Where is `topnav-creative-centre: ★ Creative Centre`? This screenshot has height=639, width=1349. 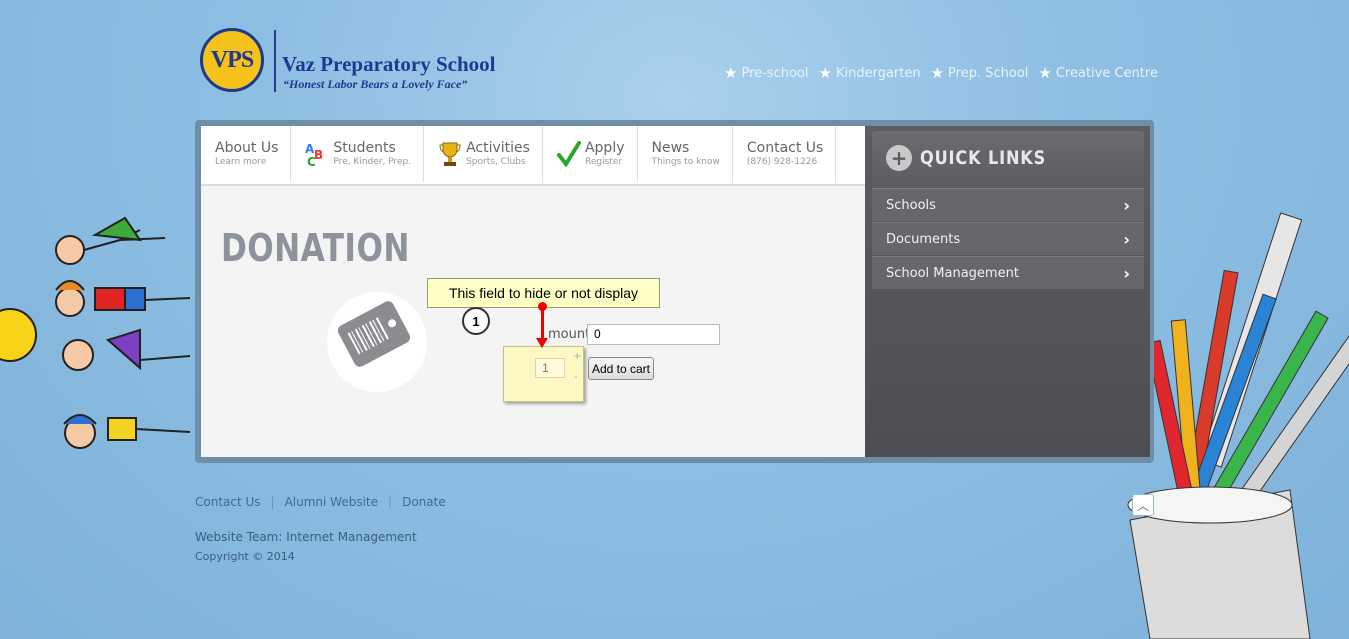 topnav-creative-centre: ★ Creative Centre is located at coordinates (1098, 73).